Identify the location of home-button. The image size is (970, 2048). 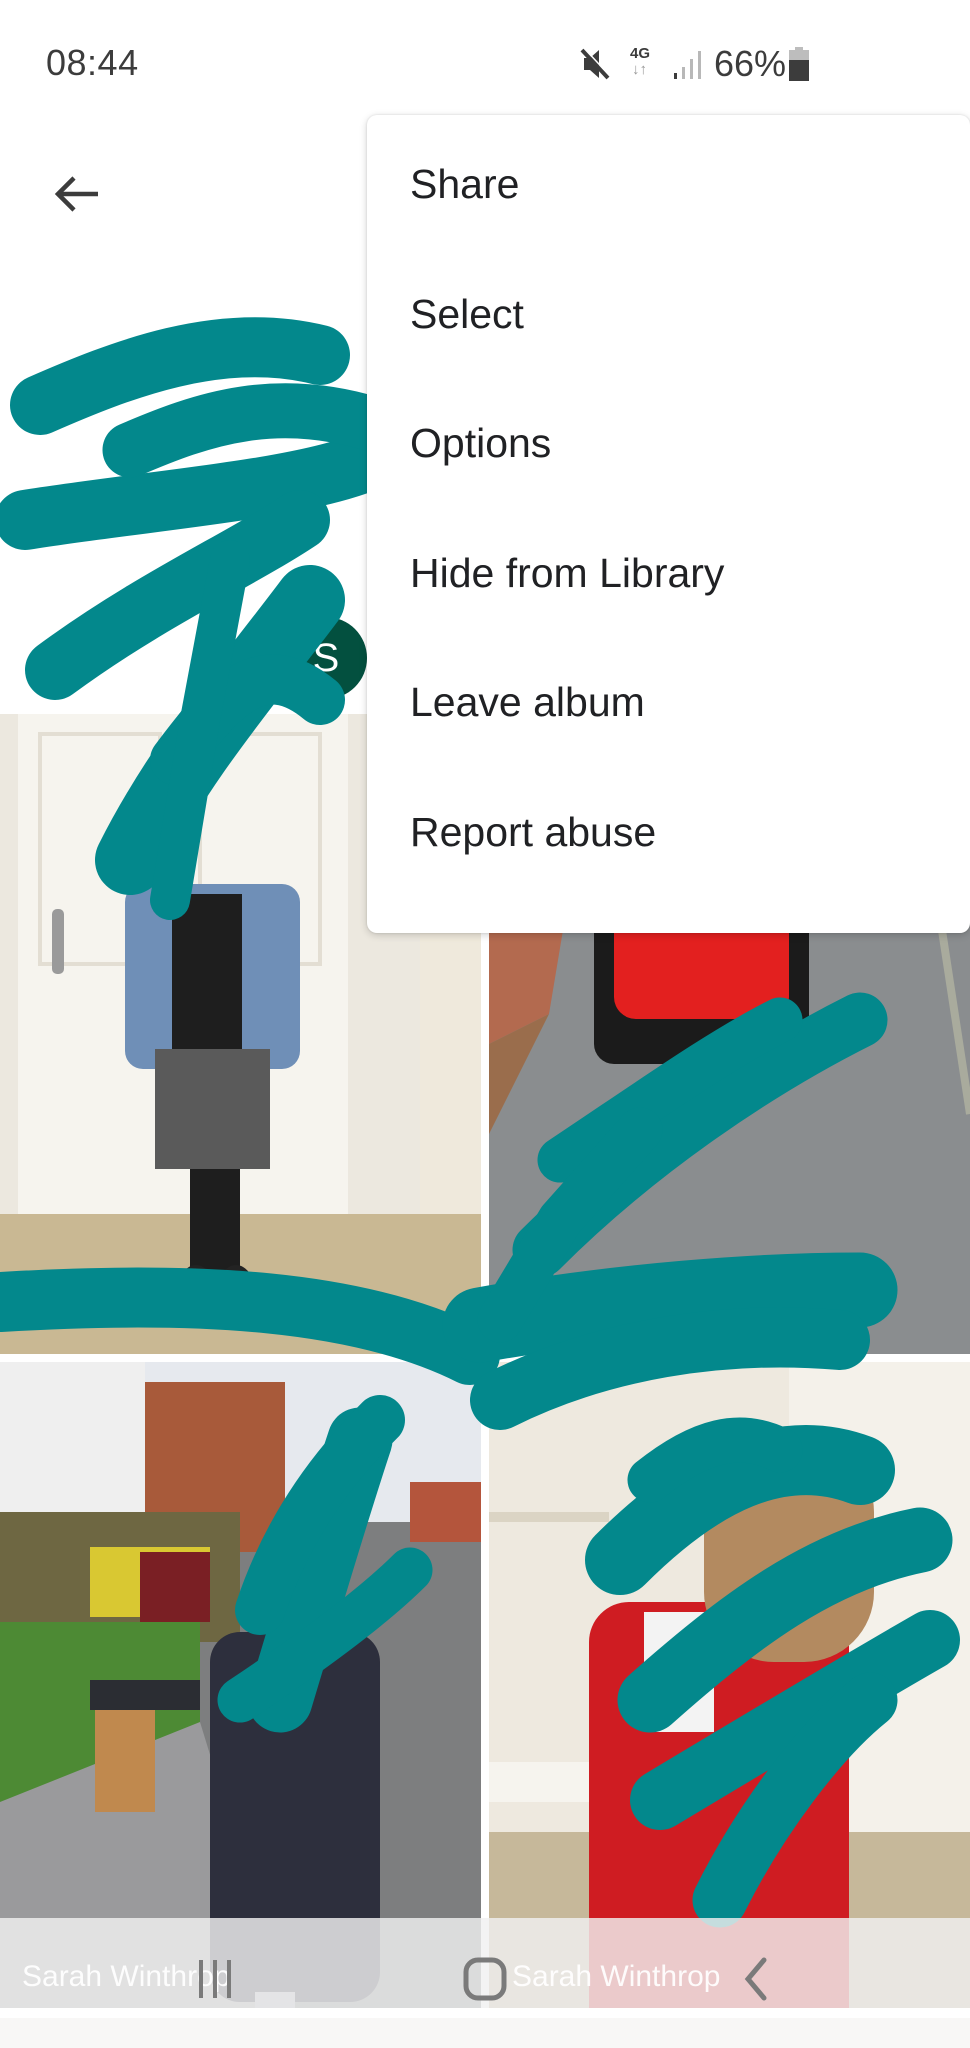
(485, 1979).